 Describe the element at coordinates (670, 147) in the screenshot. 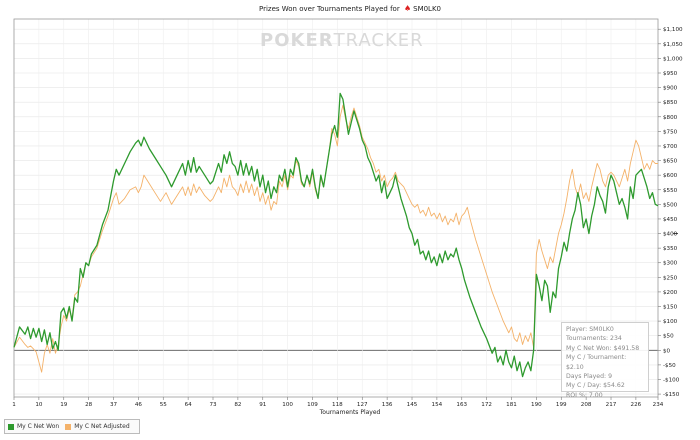

I see `y-tick-label: $700` at that location.